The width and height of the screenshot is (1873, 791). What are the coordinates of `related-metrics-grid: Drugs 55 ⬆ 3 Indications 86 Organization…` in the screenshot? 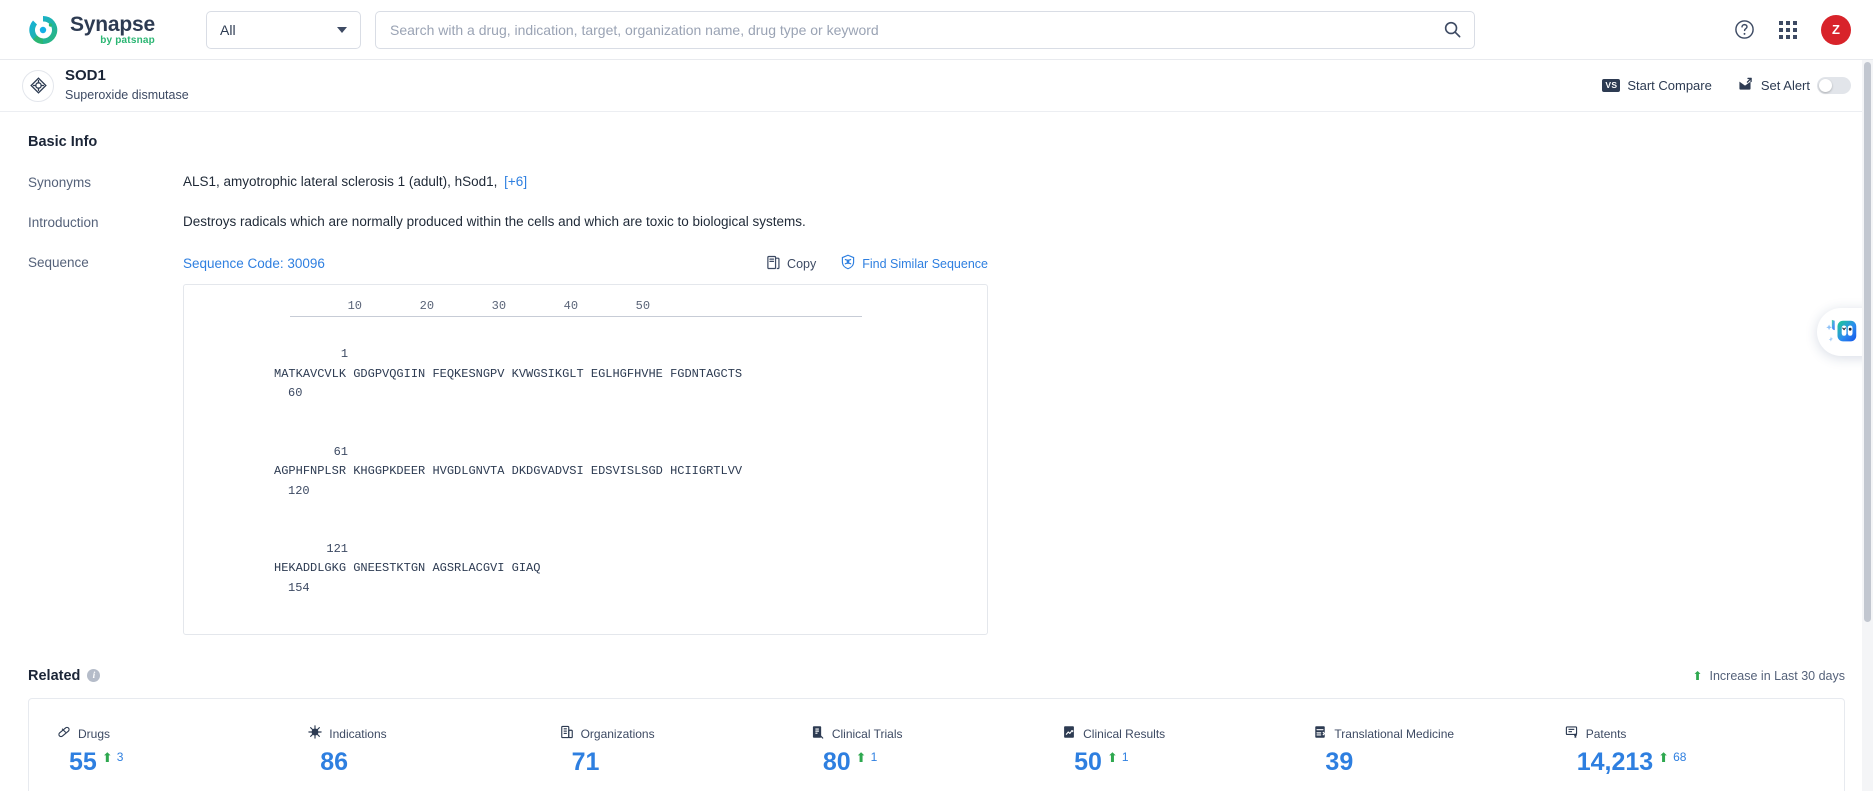 It's located at (936, 757).